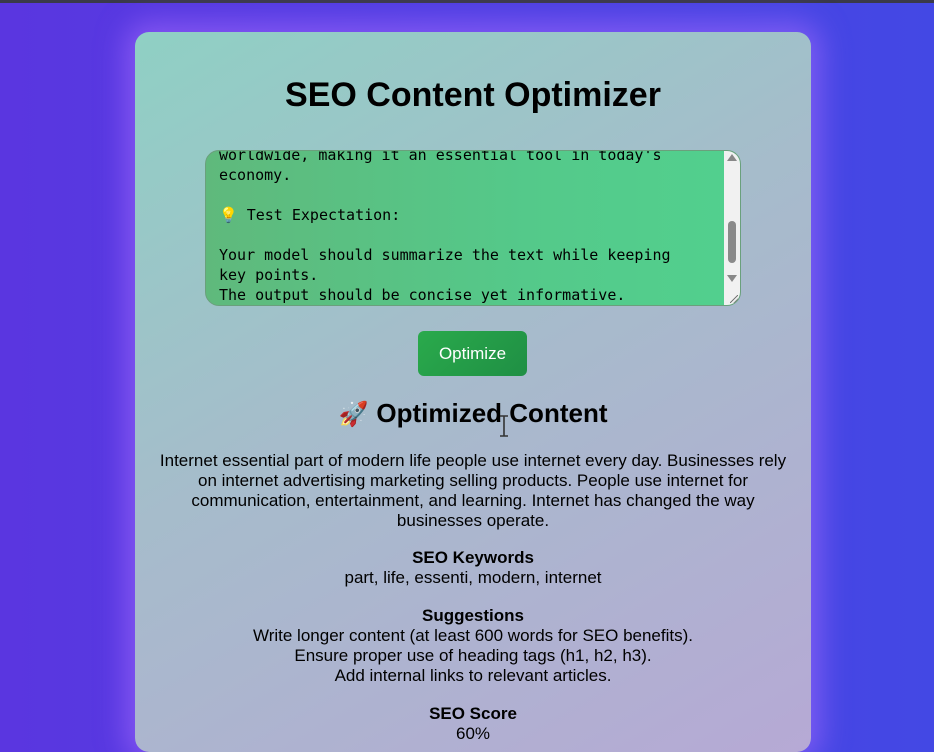 Image resolution: width=934 pixels, height=752 pixels. I want to click on textarea-scrollbar, so click(732, 228).